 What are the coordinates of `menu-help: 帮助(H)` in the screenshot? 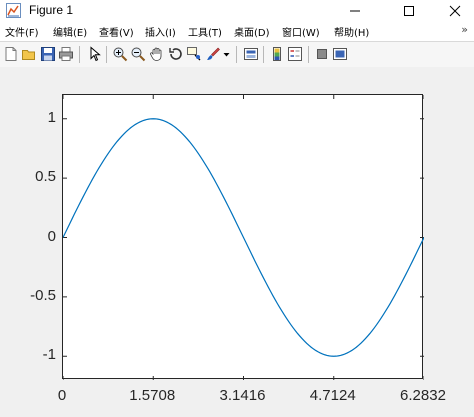 It's located at (351, 31).